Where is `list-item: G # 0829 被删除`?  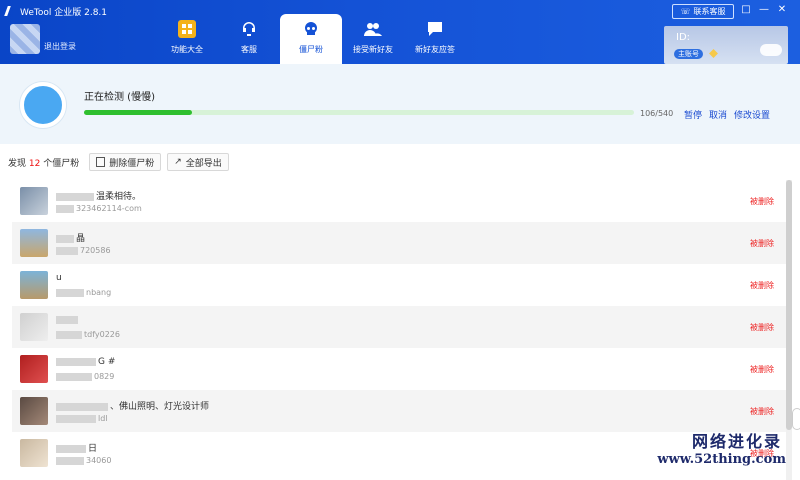 list-item: G # 0829 被删除 is located at coordinates (399, 369).